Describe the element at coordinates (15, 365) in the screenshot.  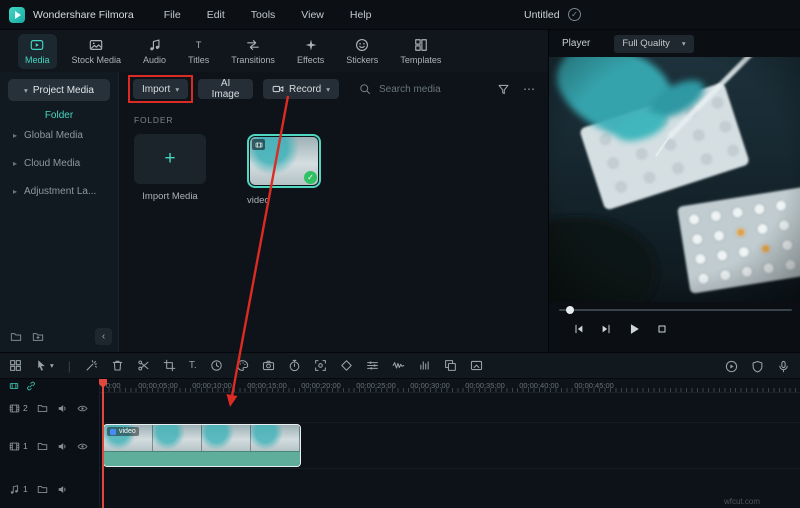
I see `media-view-toggle-button` at that location.